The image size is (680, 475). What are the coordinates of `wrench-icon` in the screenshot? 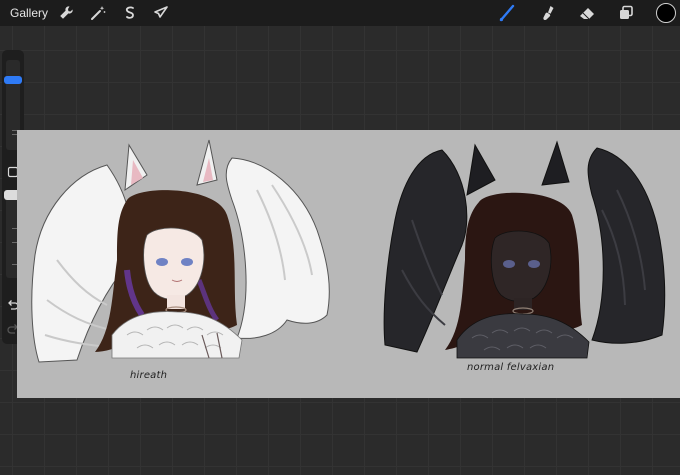 It's located at (66, 13).